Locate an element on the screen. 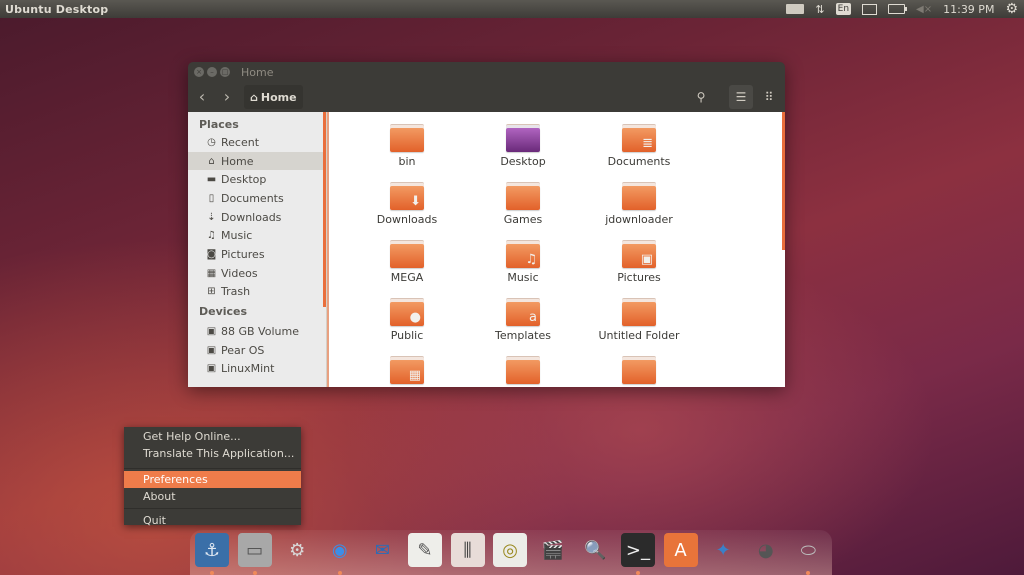 This screenshot has height=575, width=1024. home-icon: ⌂ is located at coordinates (211, 161).